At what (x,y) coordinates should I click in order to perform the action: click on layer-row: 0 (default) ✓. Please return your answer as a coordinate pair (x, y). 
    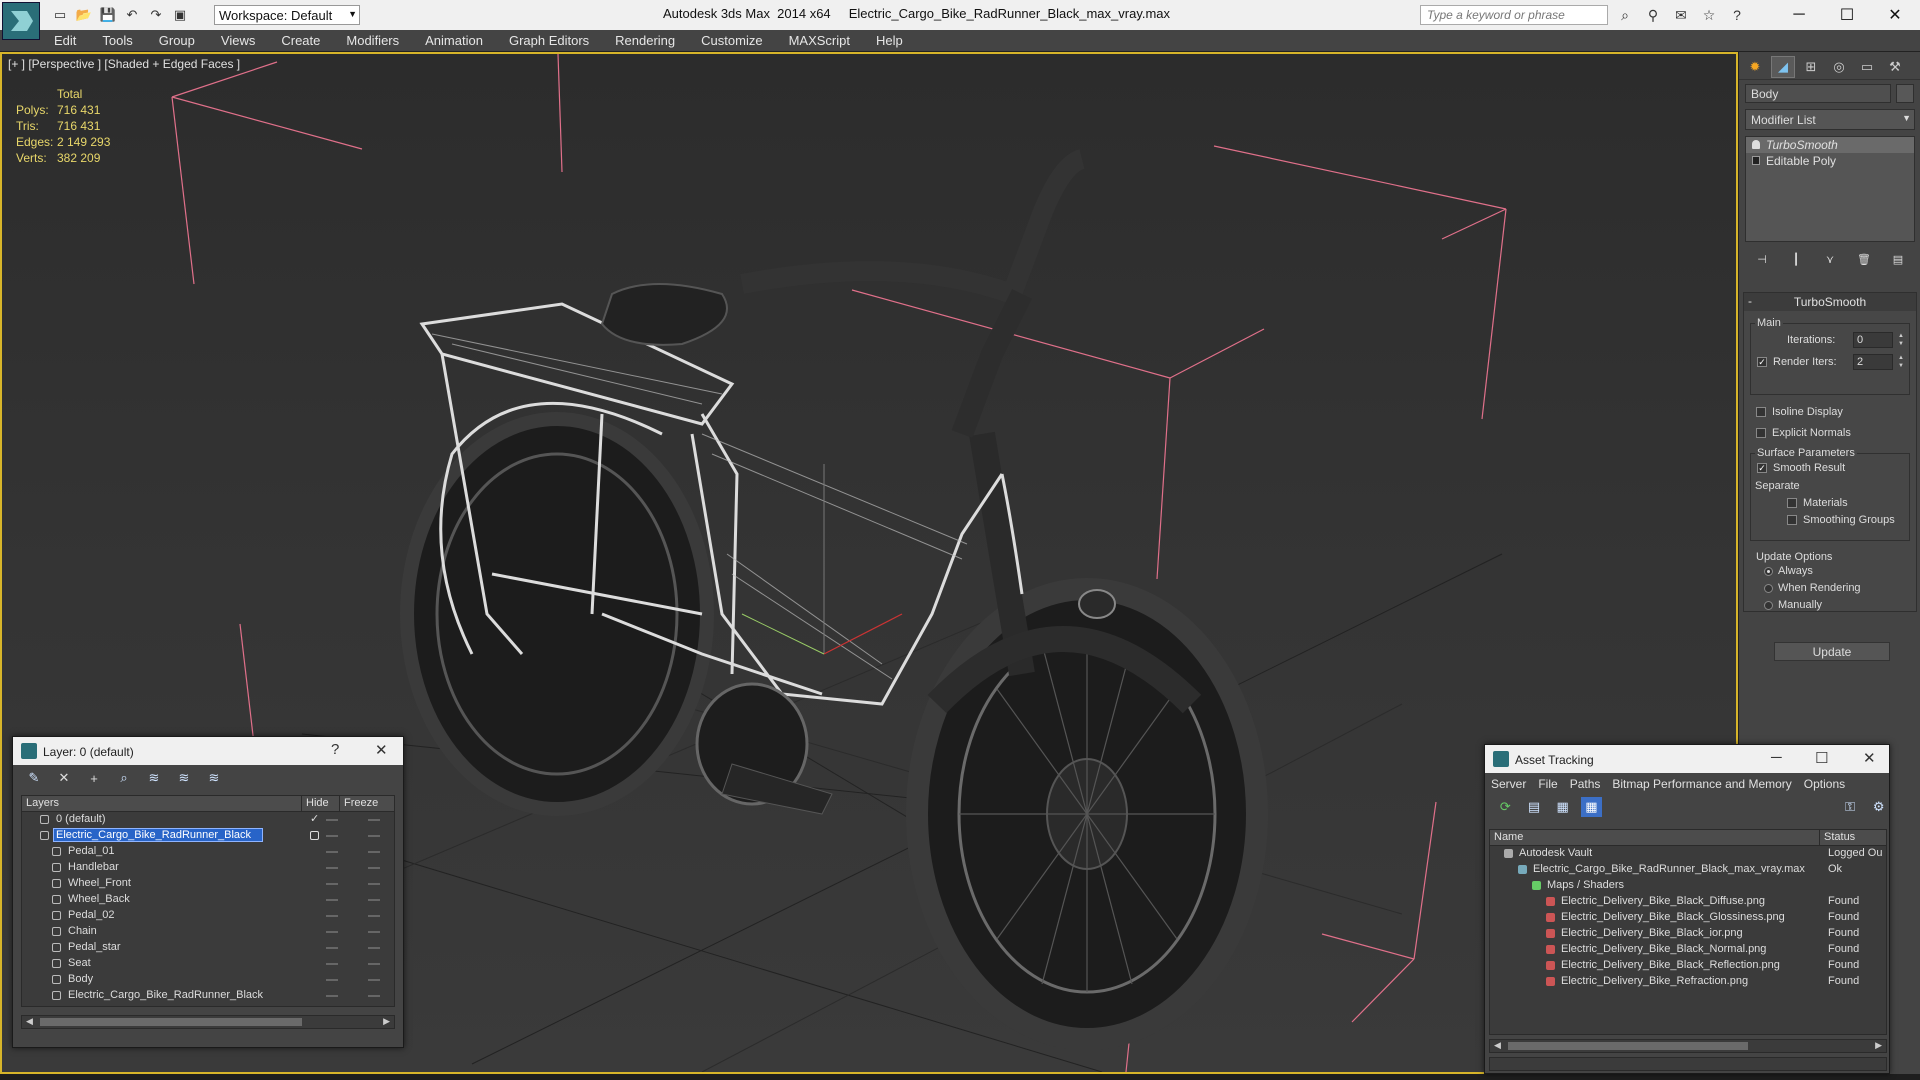
    Looking at the image, I should click on (208, 820).